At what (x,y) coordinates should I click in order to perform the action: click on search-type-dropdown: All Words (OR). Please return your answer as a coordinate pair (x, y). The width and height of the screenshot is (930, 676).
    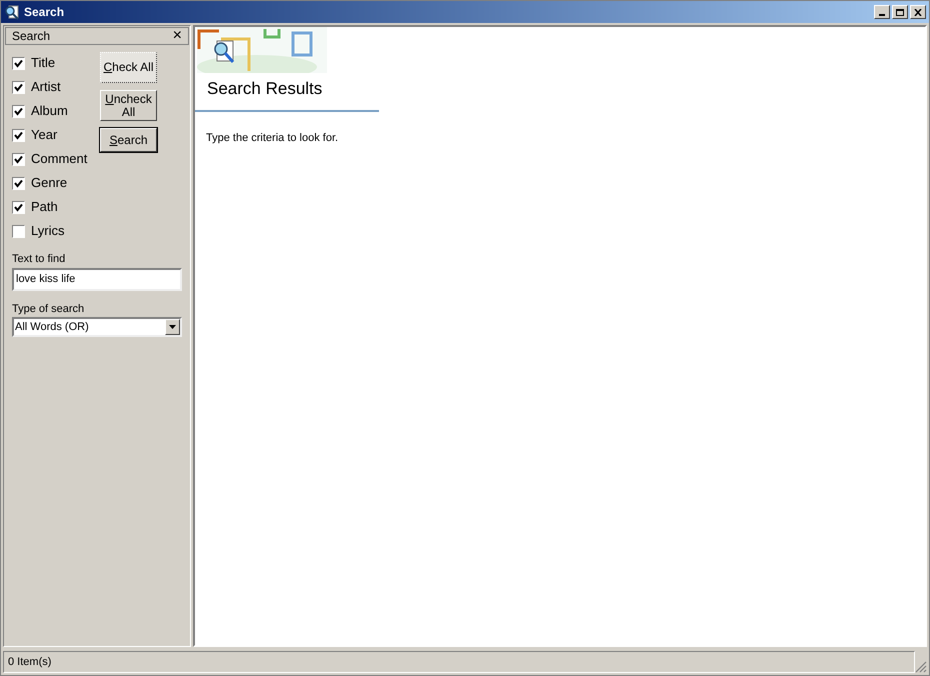
    Looking at the image, I should click on (97, 327).